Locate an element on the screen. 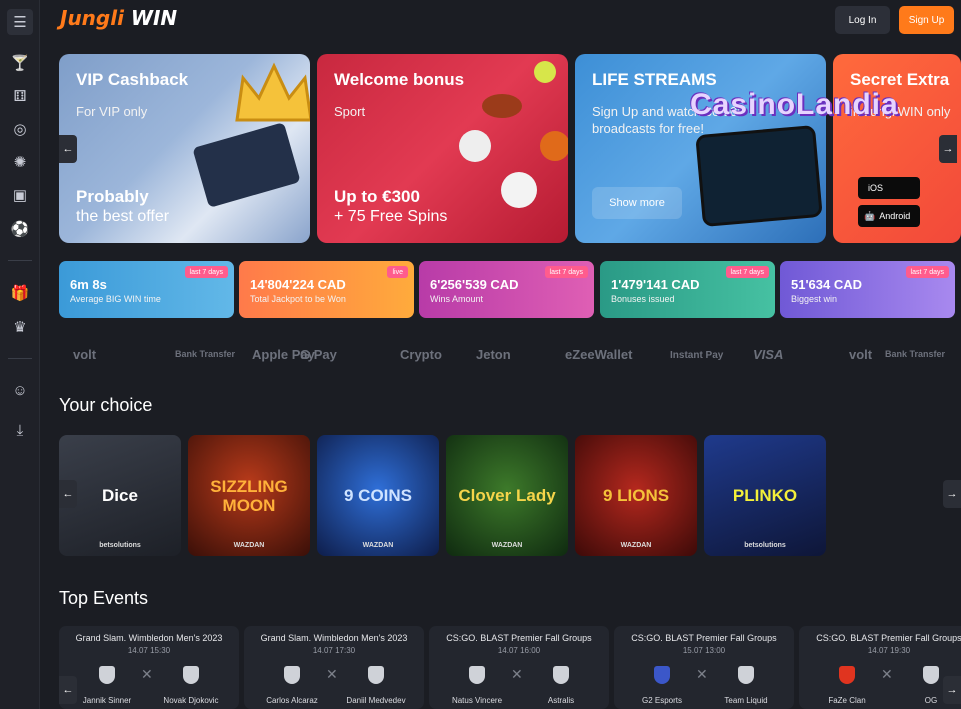 Image resolution: width=961 pixels, height=709 pixels. payment-crypto: Crypto is located at coordinates (421, 354).